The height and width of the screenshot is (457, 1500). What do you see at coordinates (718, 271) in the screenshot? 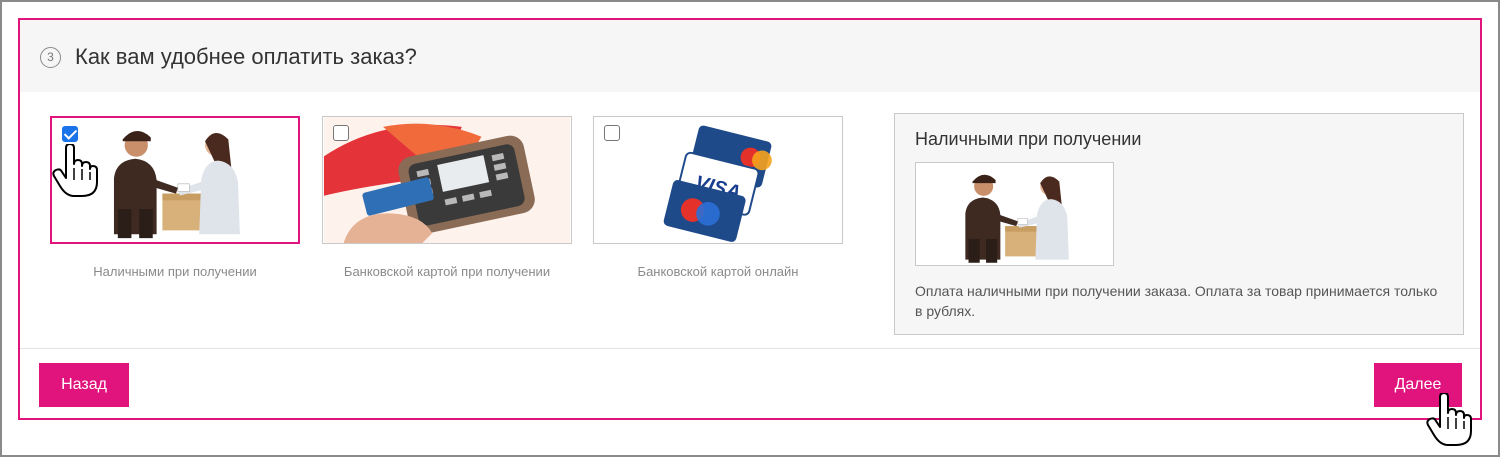
I see `payment-option-card-online-label: Банковской картой онлайн` at bounding box center [718, 271].